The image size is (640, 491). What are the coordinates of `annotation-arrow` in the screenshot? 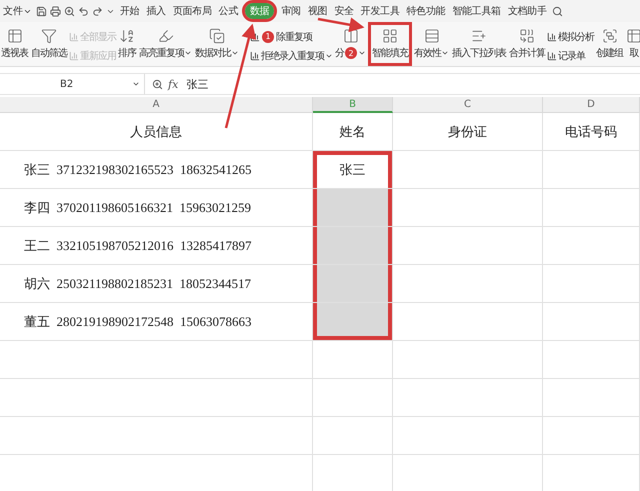 It's located at (341, 24).